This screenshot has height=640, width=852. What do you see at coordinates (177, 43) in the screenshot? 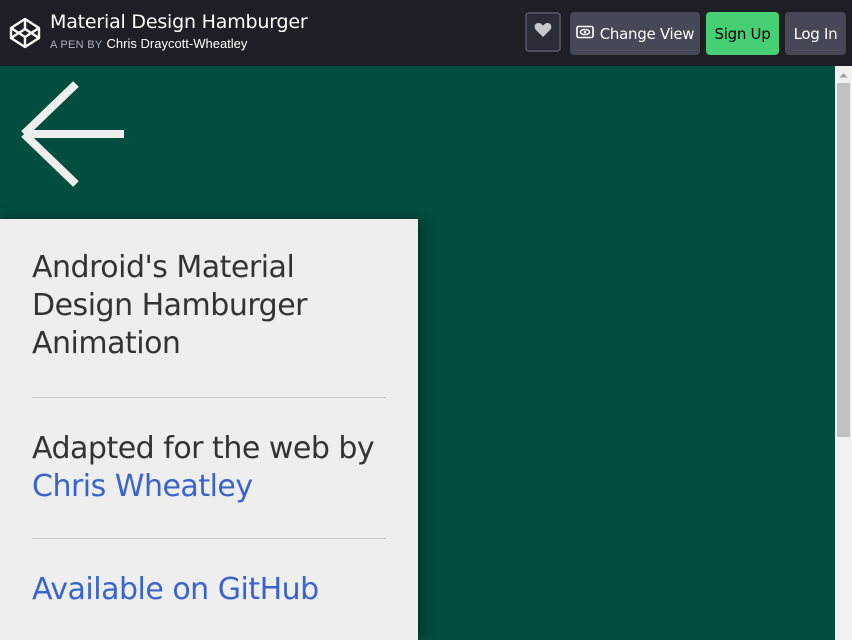
I see `author-link: Chris Draycott-Wheatley` at bounding box center [177, 43].